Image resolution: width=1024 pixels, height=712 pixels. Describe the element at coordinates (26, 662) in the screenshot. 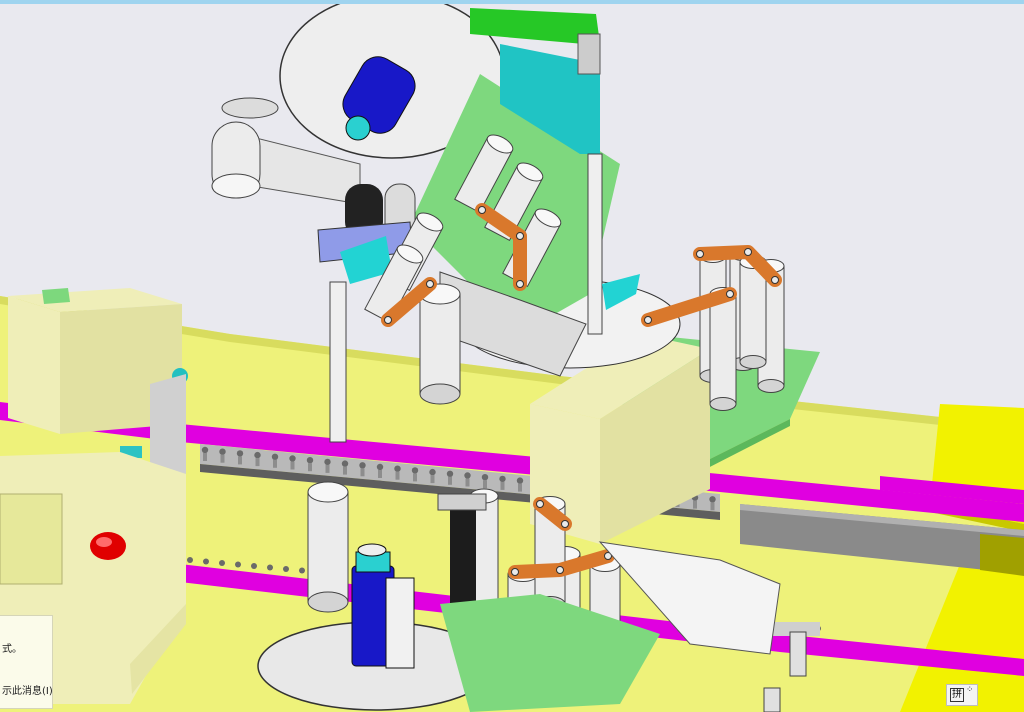

I see `notification-tooltip: 式。 示此消息(I)` at that location.